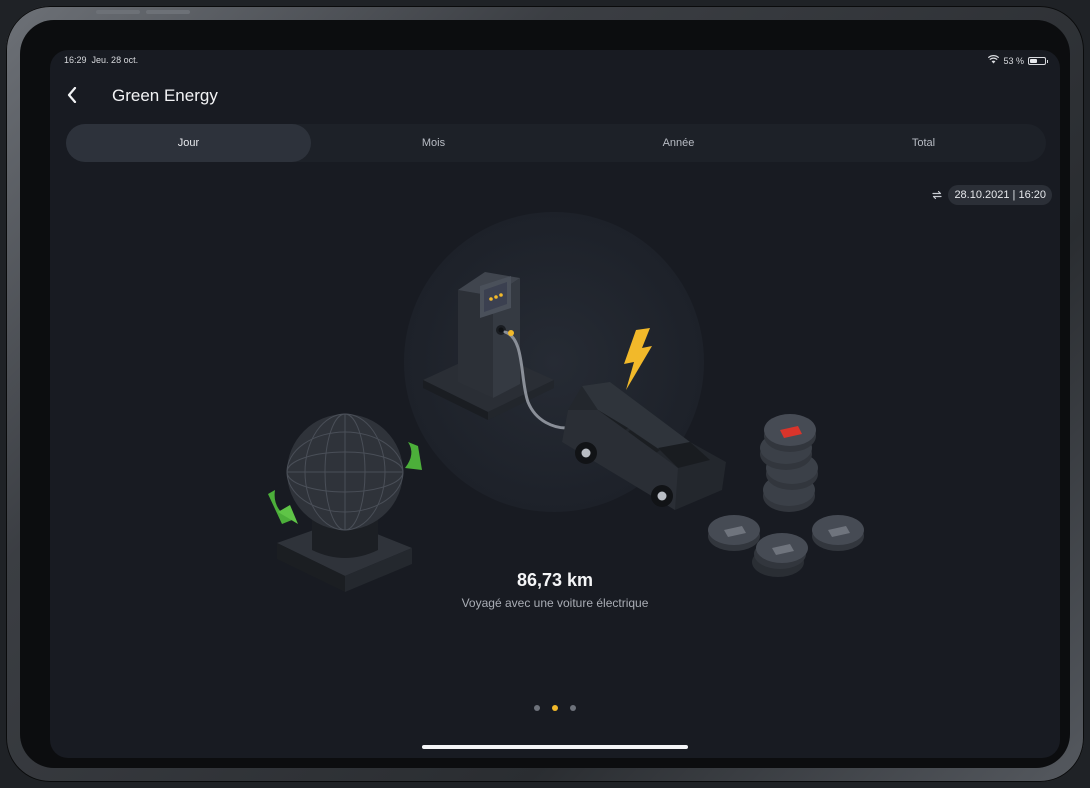 The width and height of the screenshot is (1090, 788). I want to click on page-indicator, so click(555, 708).